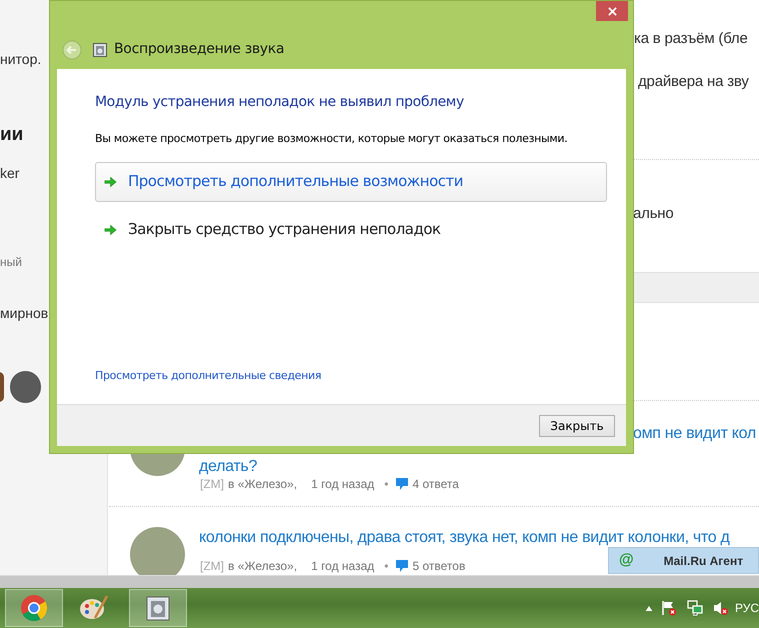 The image size is (759, 628). I want to click on section-heading: ии, so click(12, 135).